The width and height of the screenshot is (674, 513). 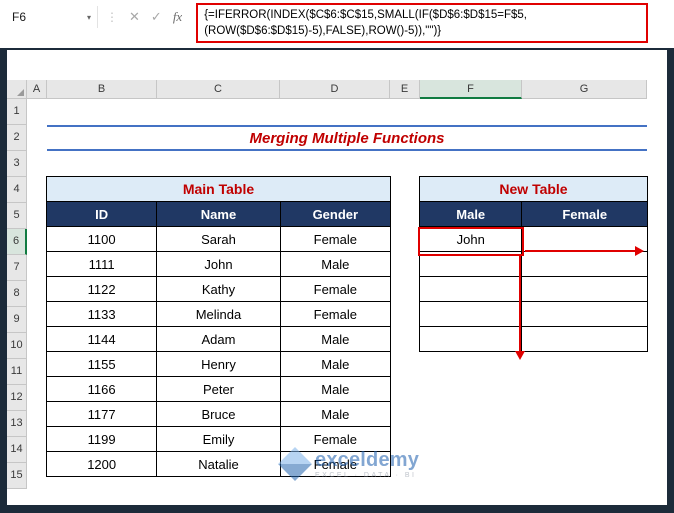 What do you see at coordinates (218, 339) in the screenshot?
I see `cell: Adam` at bounding box center [218, 339].